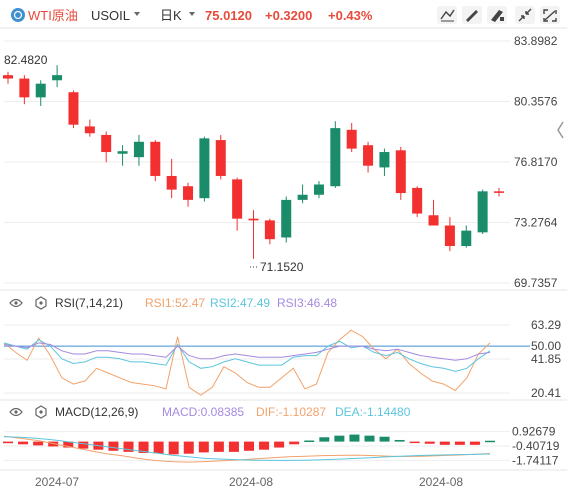 The image size is (567, 495). What do you see at coordinates (534, 432) in the screenshot?
I see `macd-tick-label: 0.92679` at bounding box center [534, 432].